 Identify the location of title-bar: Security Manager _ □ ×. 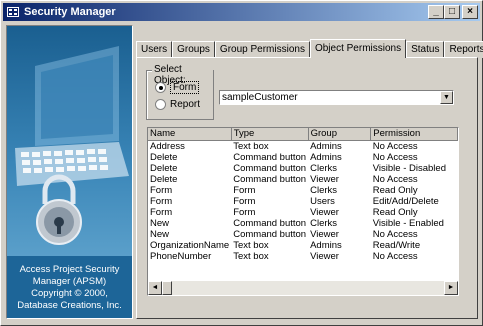
(241, 12).